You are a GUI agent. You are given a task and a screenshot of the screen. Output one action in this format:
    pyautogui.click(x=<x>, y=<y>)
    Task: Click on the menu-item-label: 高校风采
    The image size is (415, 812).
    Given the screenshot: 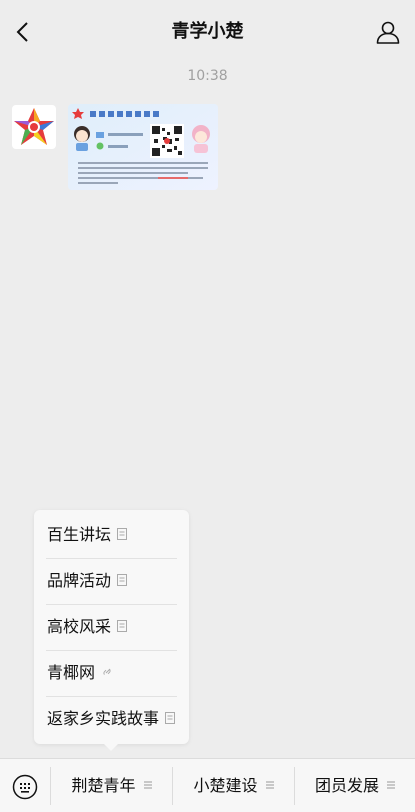 What is the action you would take?
    pyautogui.click(x=79, y=626)
    